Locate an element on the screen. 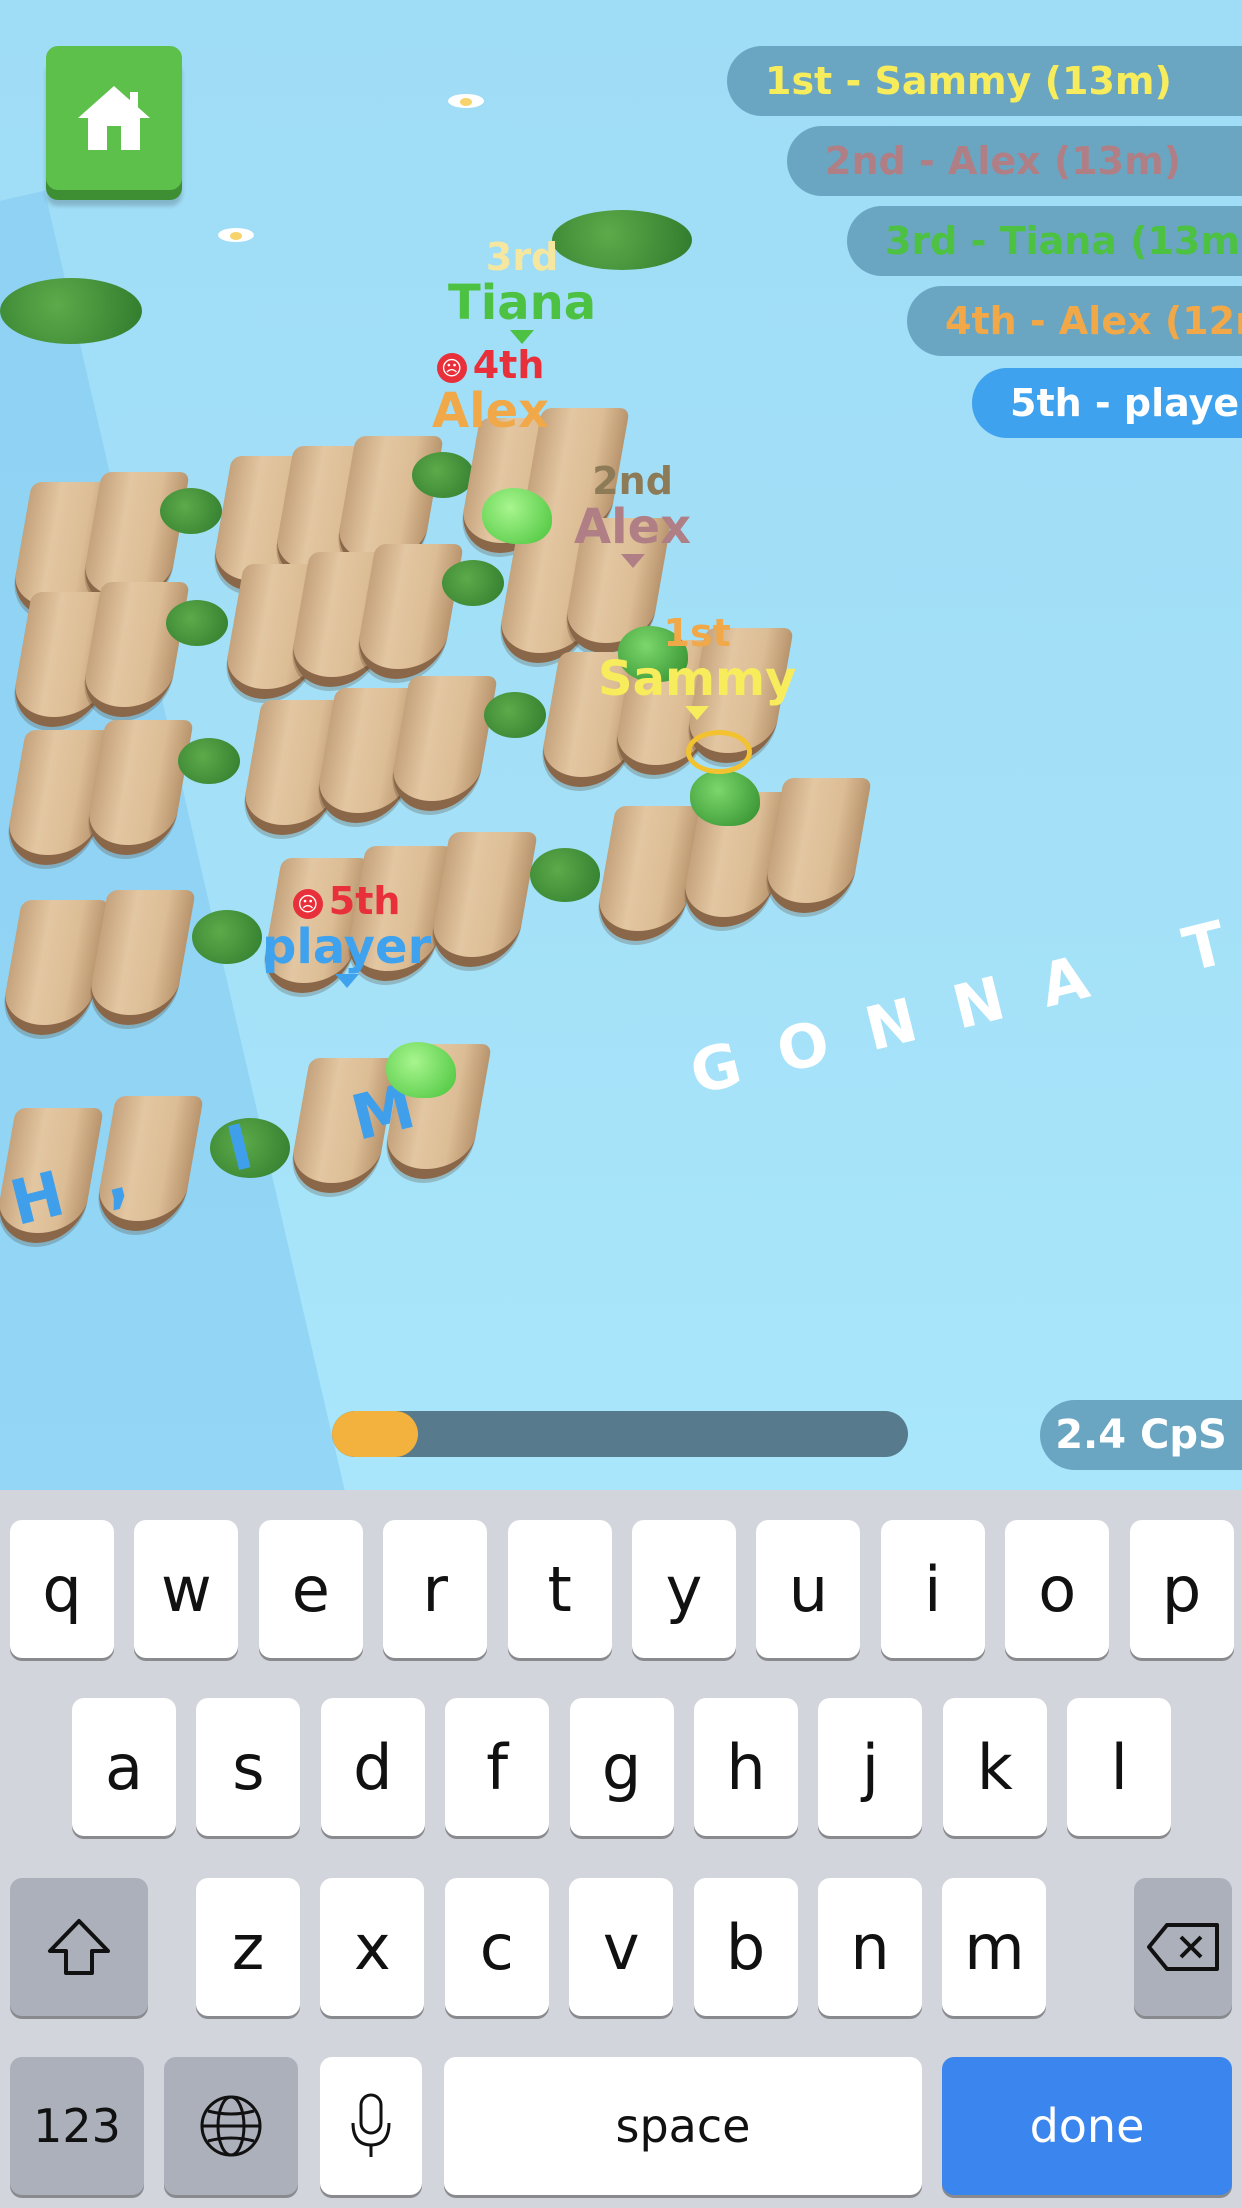 The height and width of the screenshot is (2208, 1242). shift-icon is located at coordinates (79, 1947).